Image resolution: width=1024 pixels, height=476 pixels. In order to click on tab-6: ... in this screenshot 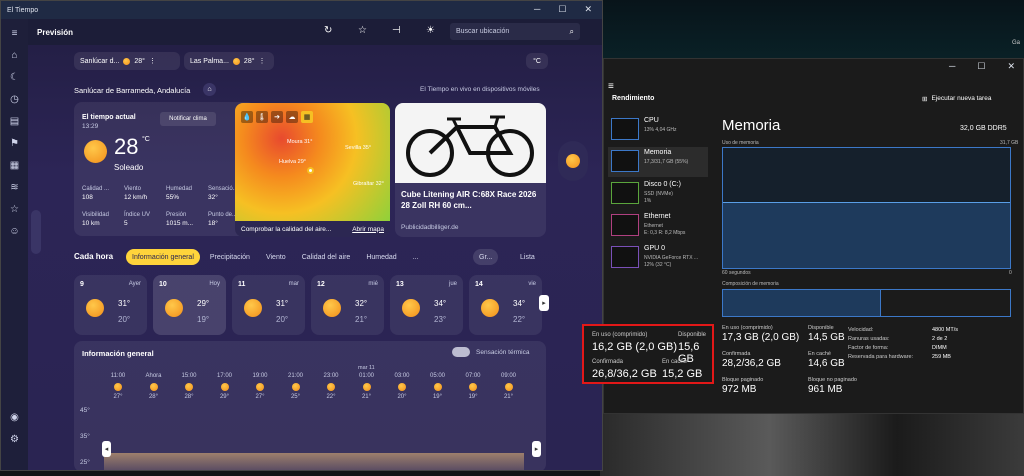, I will do `click(416, 257)`.